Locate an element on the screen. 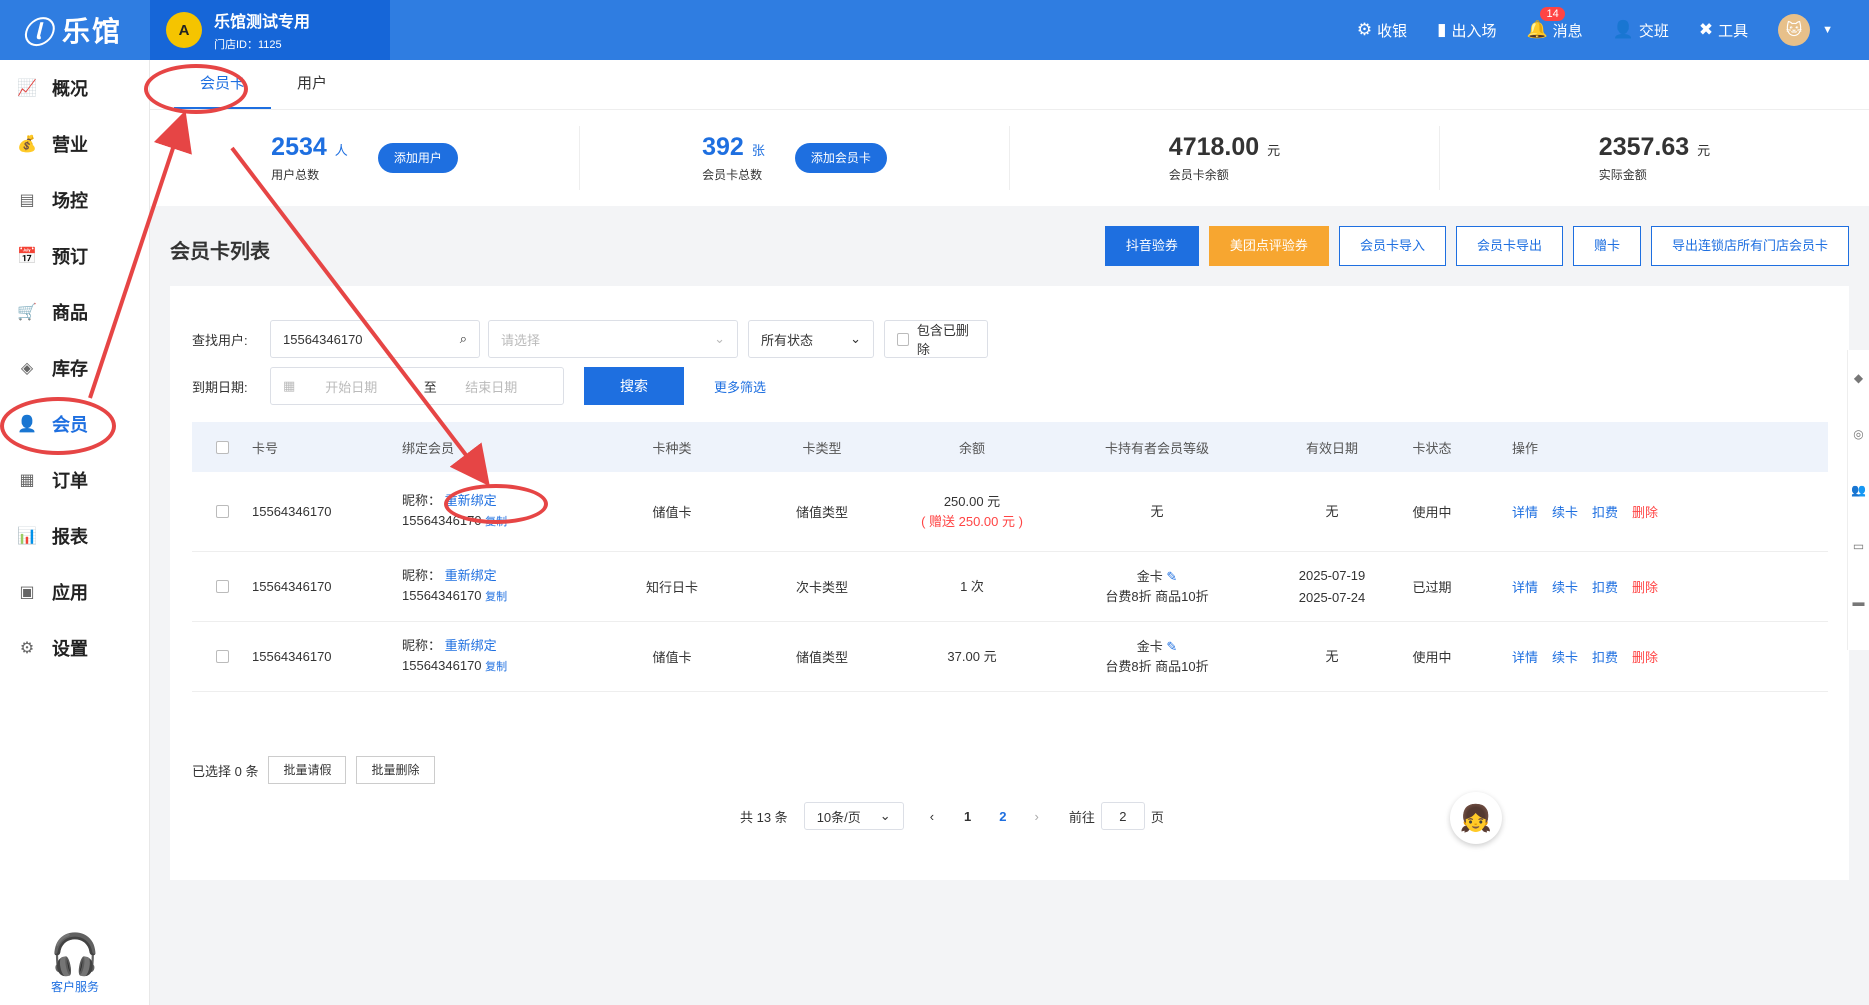 The width and height of the screenshot is (1869, 1005). checkbox-icon is located at coordinates (903, 339).